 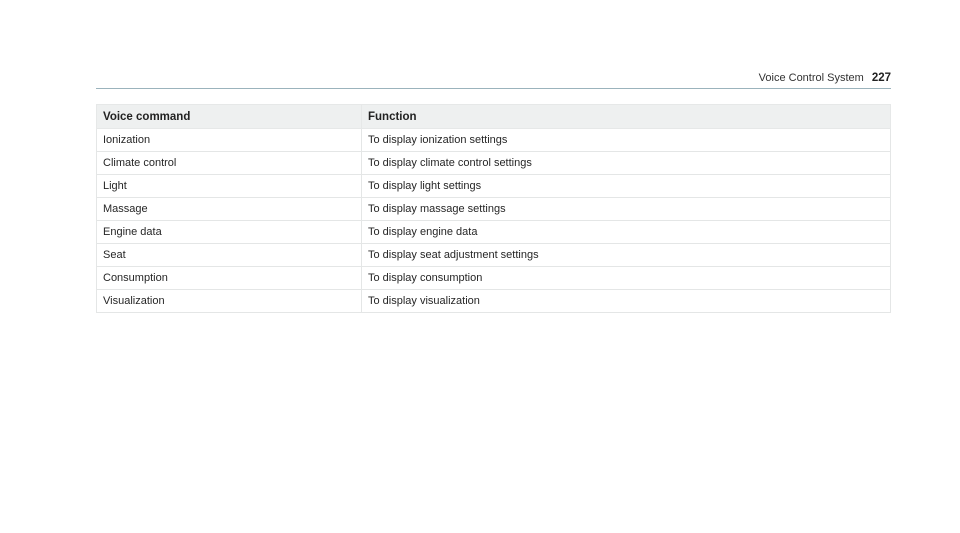 I want to click on voice-command-cell: Light, so click(x=229, y=186).